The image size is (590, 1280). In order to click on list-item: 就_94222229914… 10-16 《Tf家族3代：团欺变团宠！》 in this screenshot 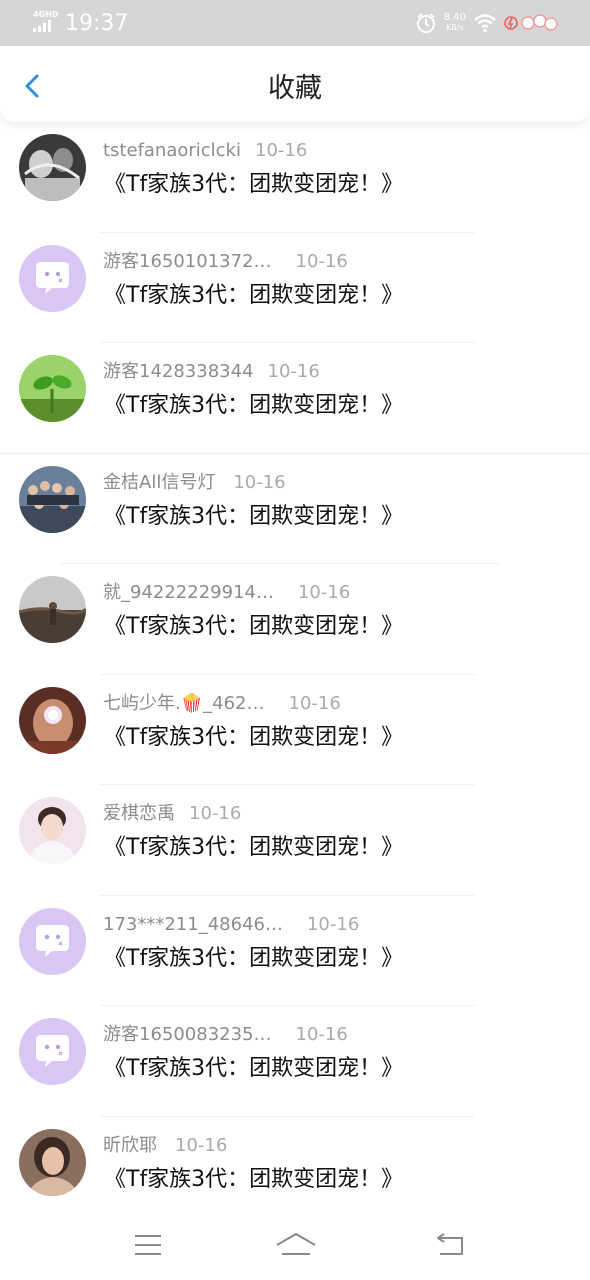, I will do `click(295, 619)`.